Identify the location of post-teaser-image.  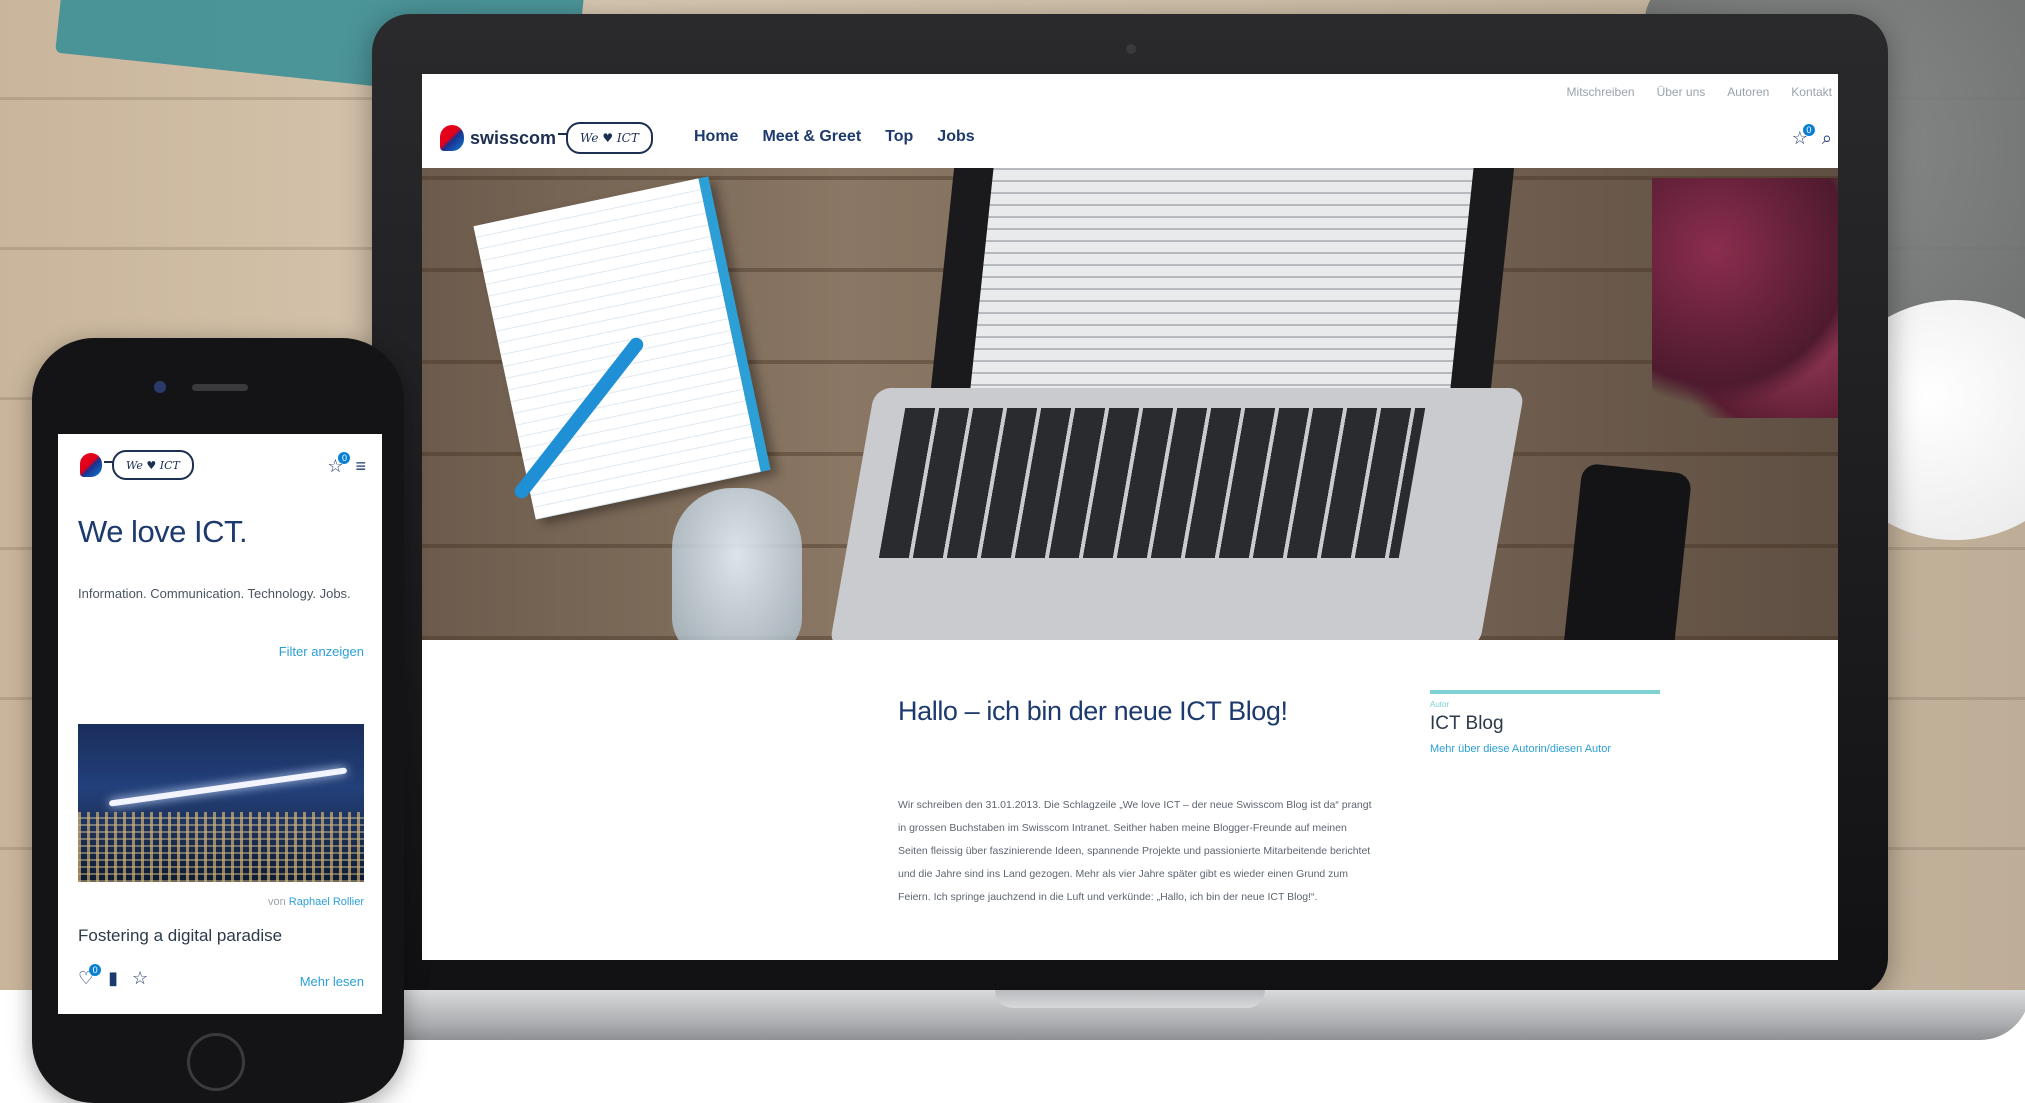
(221, 803).